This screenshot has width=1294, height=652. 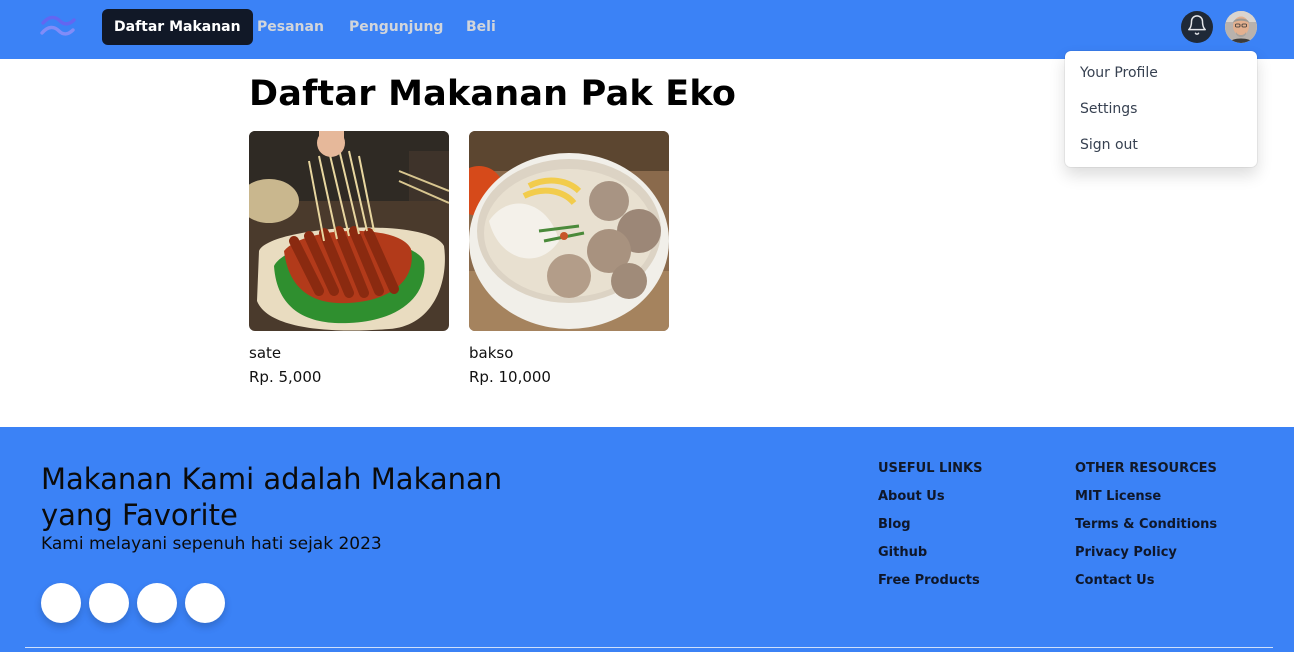 What do you see at coordinates (1161, 145) in the screenshot?
I see `menu-item-sign-out: Sign out` at bounding box center [1161, 145].